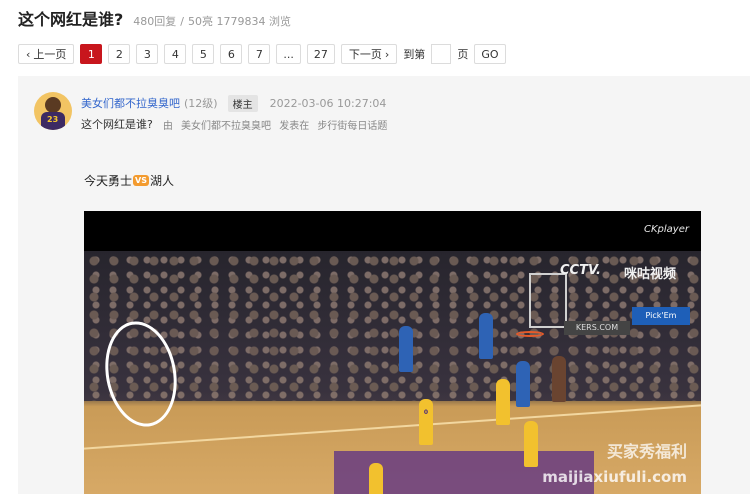  Describe the element at coordinates (387, 54) in the screenshot. I see `chevron-right-icon: ›` at that location.